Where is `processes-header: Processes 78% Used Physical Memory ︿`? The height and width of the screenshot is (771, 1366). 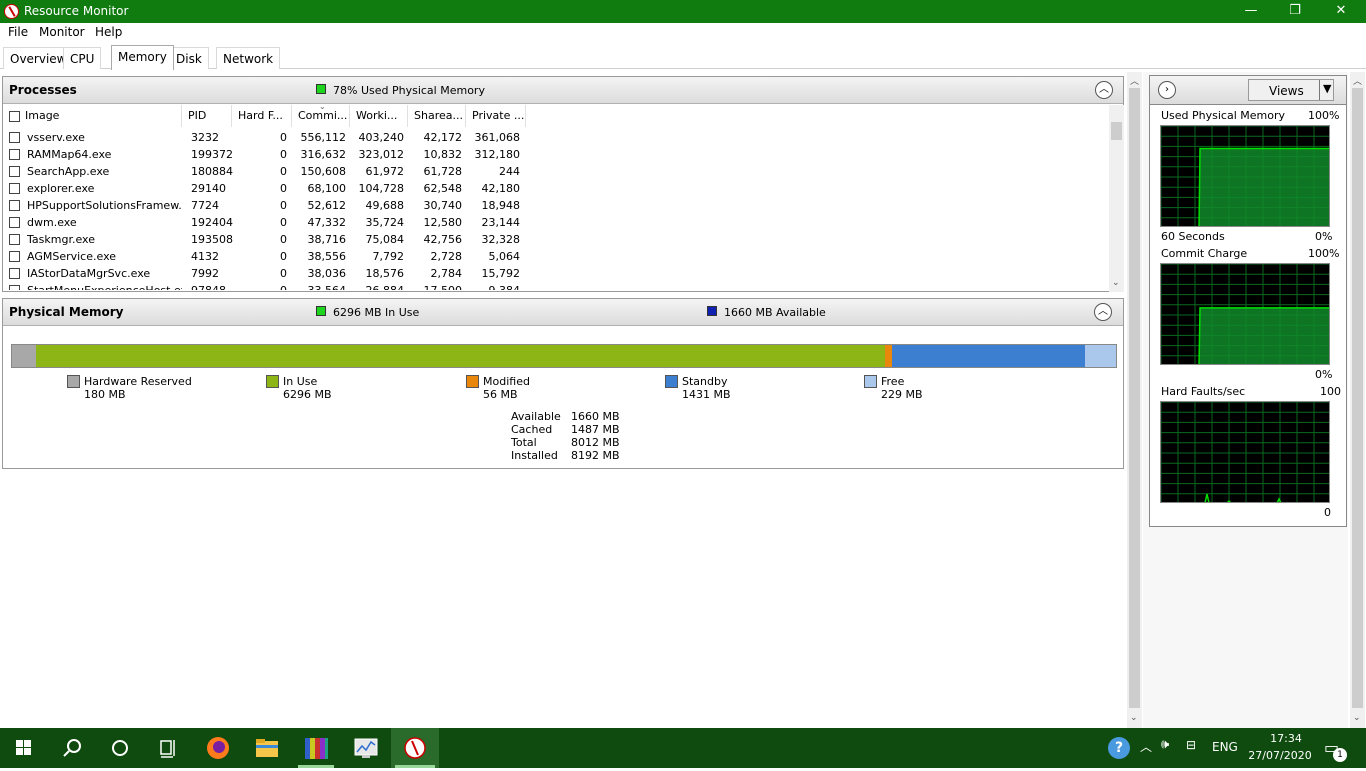
processes-header: Processes 78% Used Physical Memory ︿ is located at coordinates (563, 90).